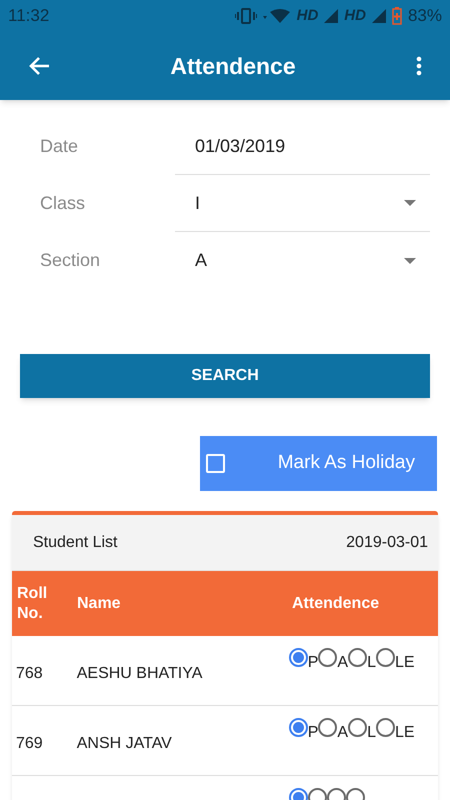 This screenshot has width=450, height=800. What do you see at coordinates (32, 604) in the screenshot?
I see `column-header: Roll No.` at bounding box center [32, 604].